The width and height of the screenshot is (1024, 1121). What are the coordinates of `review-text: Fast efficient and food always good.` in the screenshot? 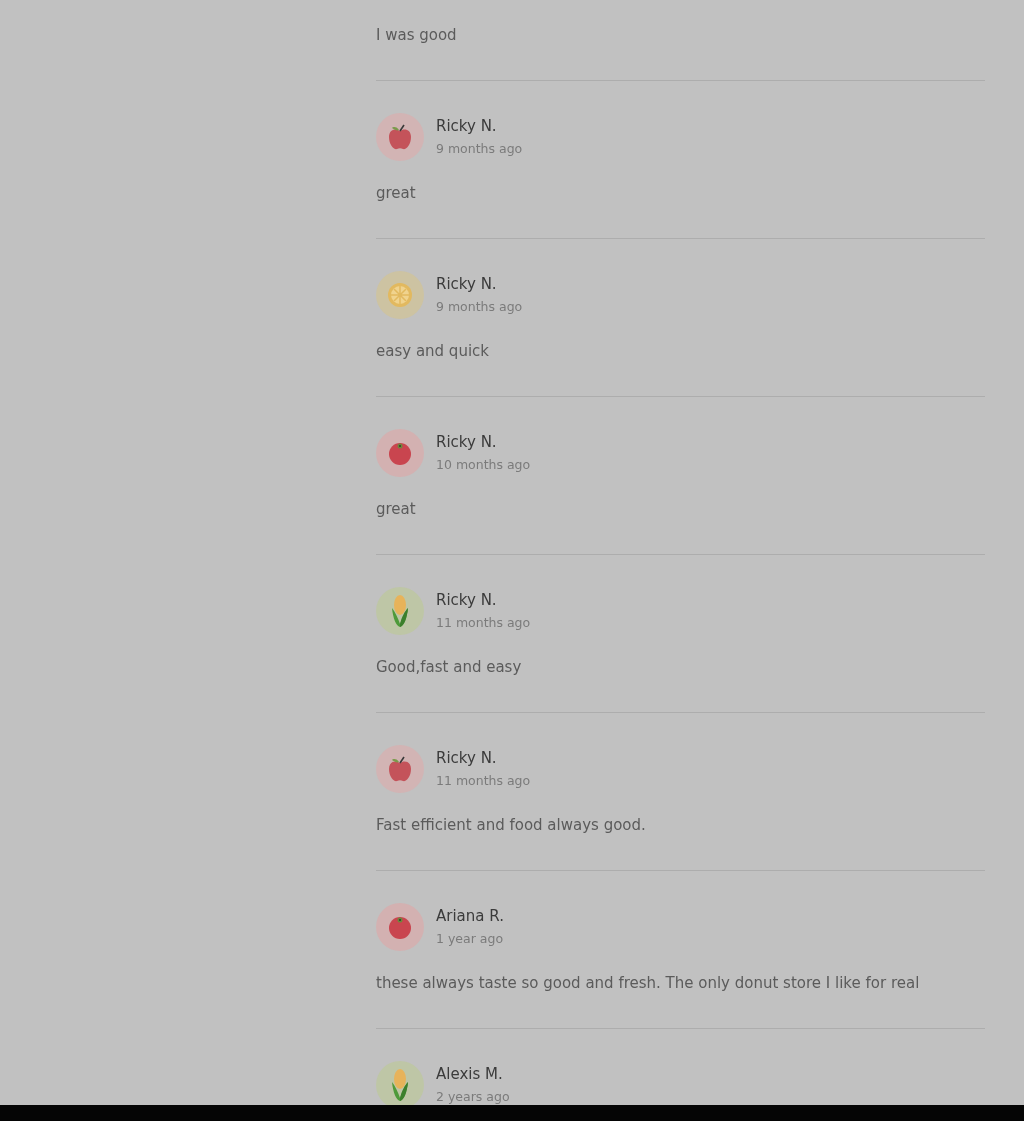 It's located at (511, 825).